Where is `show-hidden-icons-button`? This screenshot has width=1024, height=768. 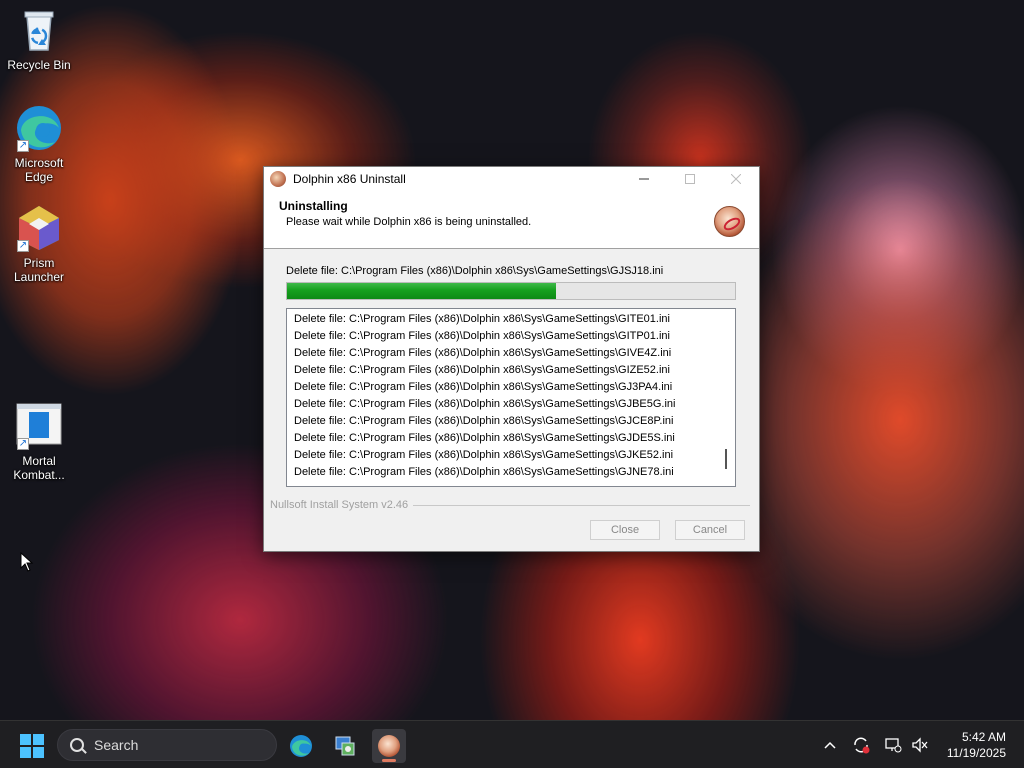
show-hidden-icons-button is located at coordinates (830, 744).